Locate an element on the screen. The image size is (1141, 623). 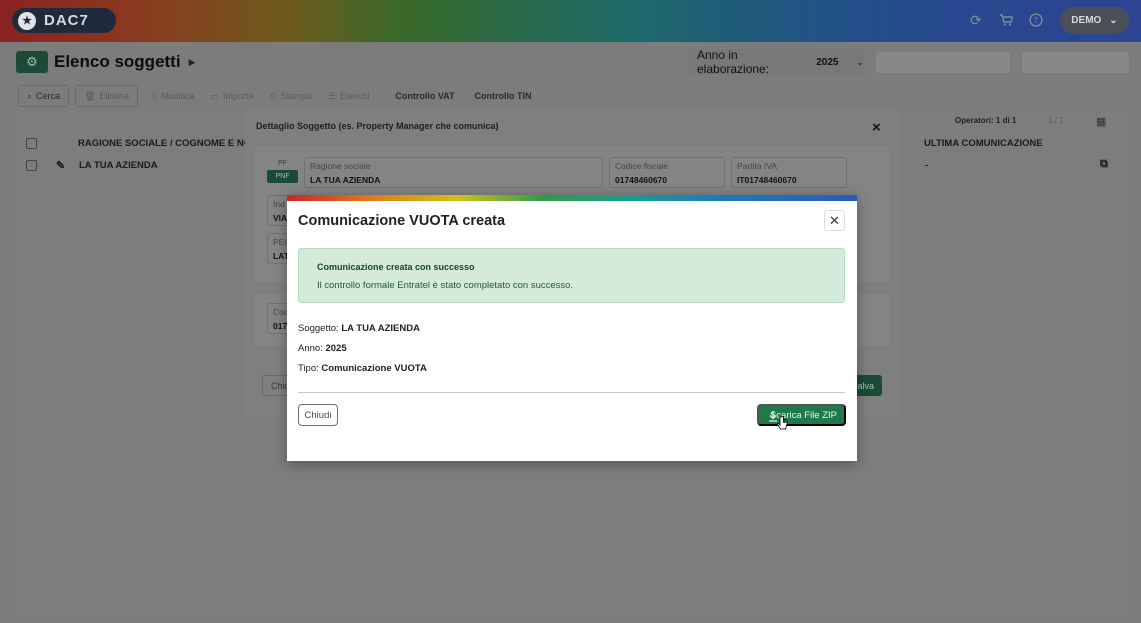
anno-label: Anno in elaborazione: is located at coordinates (733, 62).